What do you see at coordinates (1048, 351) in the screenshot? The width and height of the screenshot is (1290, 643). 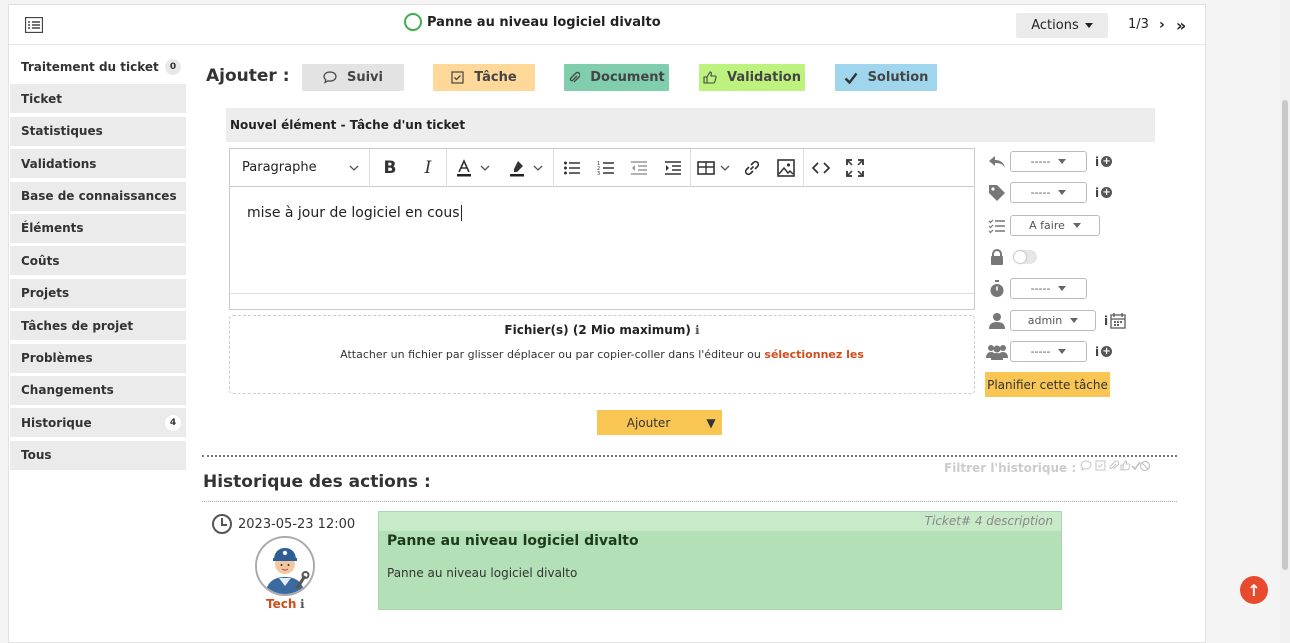 I see `task-group-select: -----` at bounding box center [1048, 351].